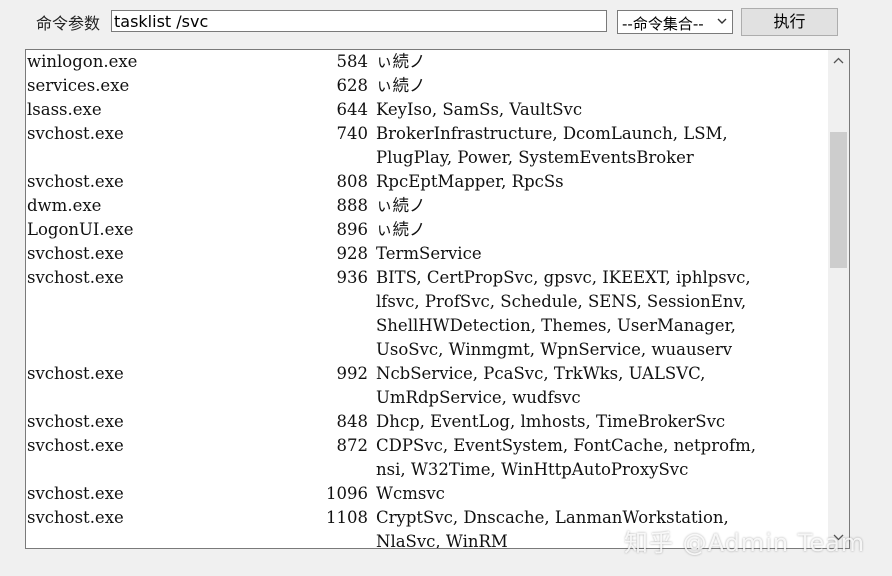  I want to click on process-pid: 872, so click(352, 445).